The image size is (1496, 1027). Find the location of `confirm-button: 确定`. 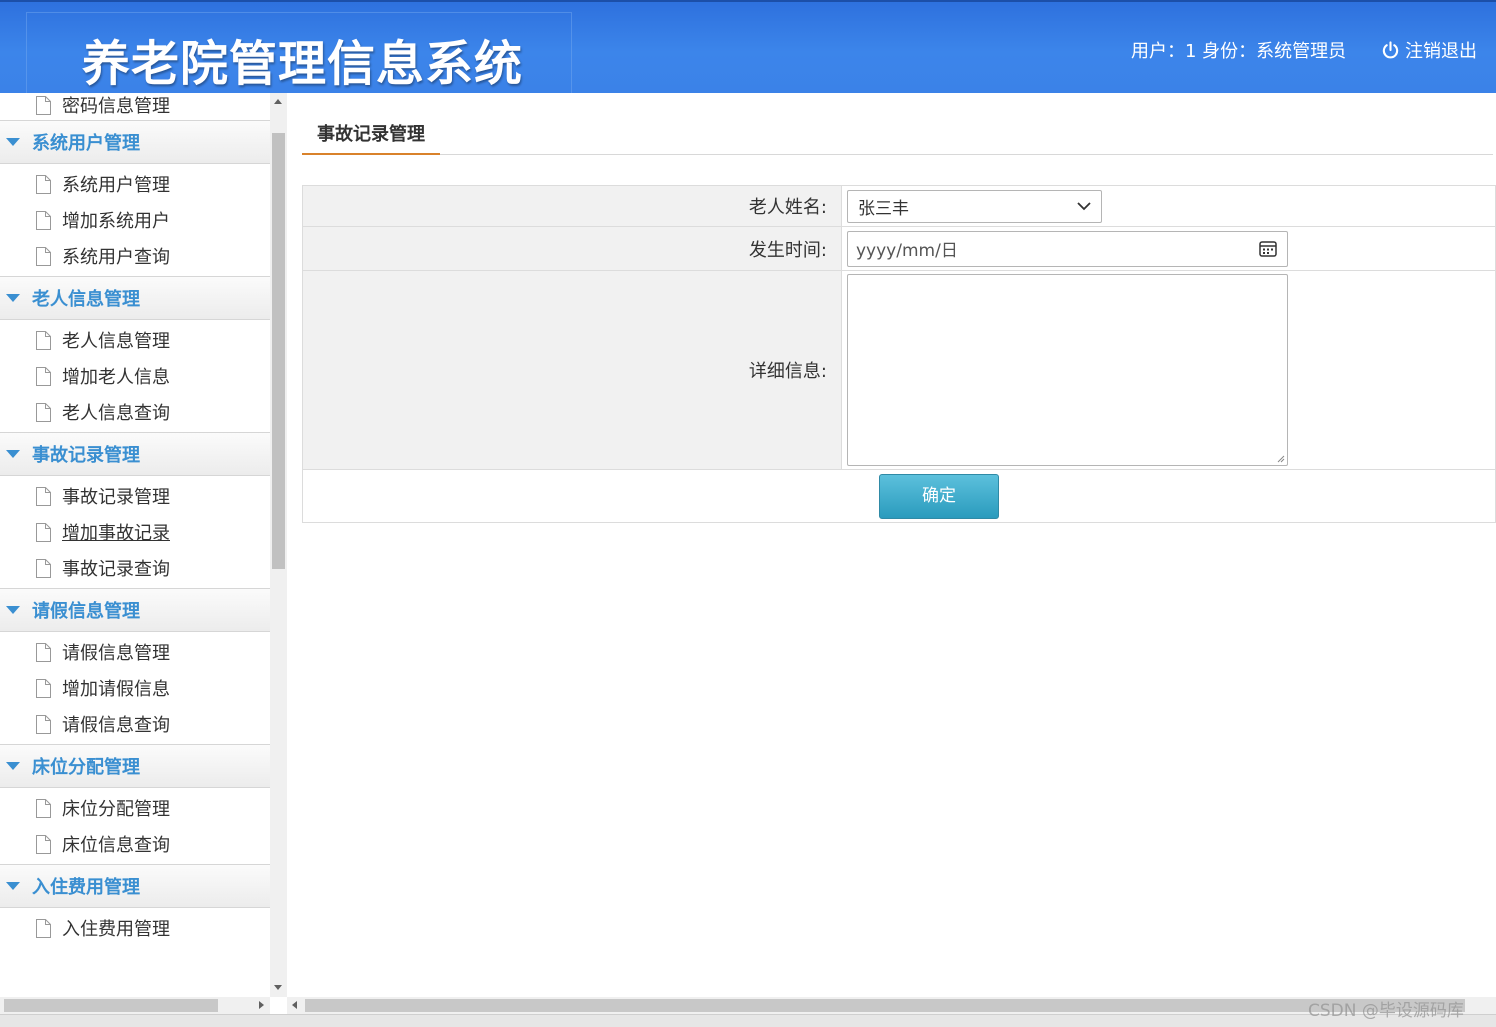

confirm-button: 确定 is located at coordinates (939, 496).